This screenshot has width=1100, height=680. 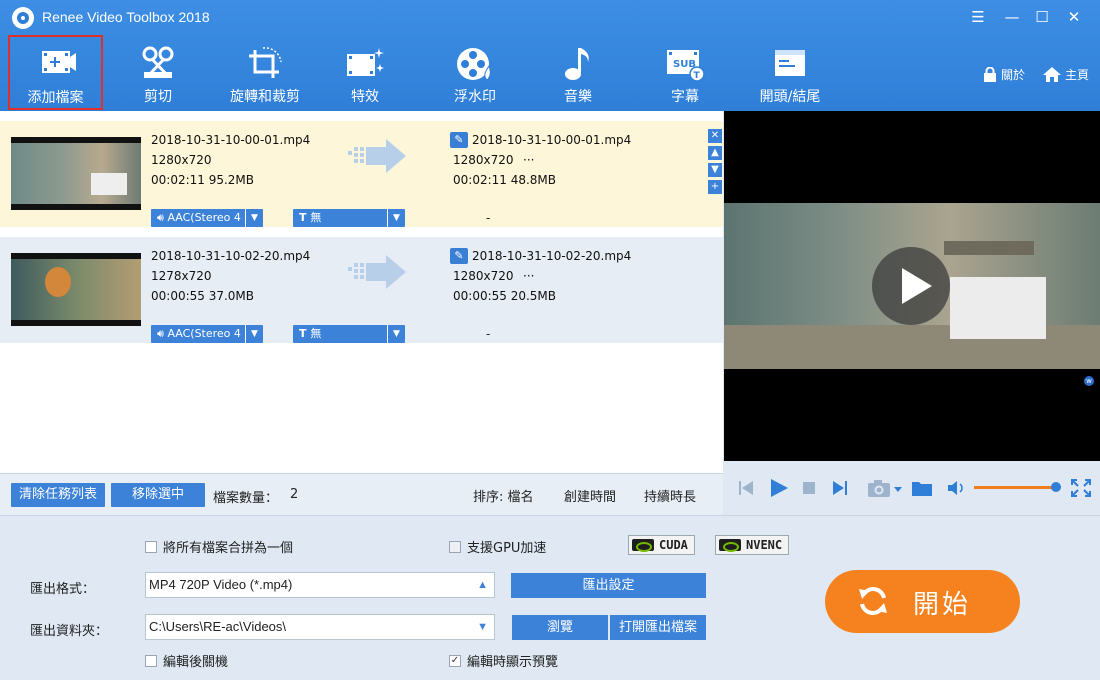 I want to click on merge-files-checkbox: 將所有檔案合拼為一個, so click(x=219, y=546).